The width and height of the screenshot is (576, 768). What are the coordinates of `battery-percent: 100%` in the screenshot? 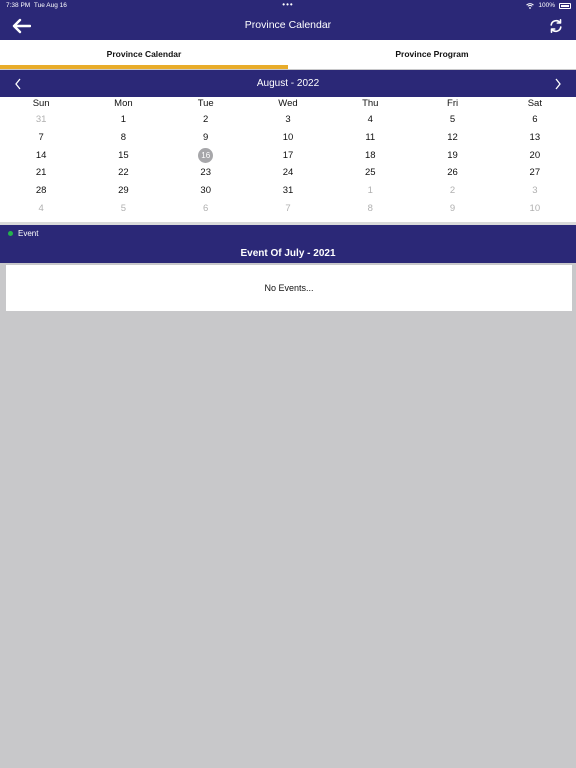 It's located at (546, 5).